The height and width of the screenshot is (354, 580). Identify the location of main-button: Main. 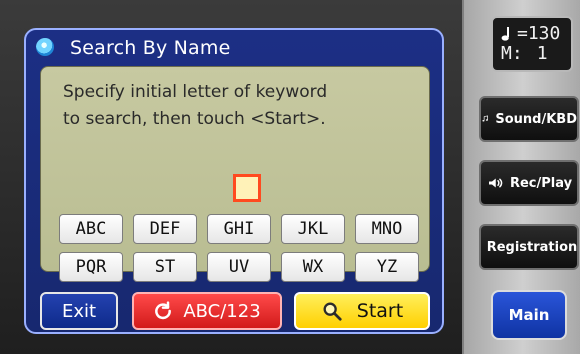
(529, 315).